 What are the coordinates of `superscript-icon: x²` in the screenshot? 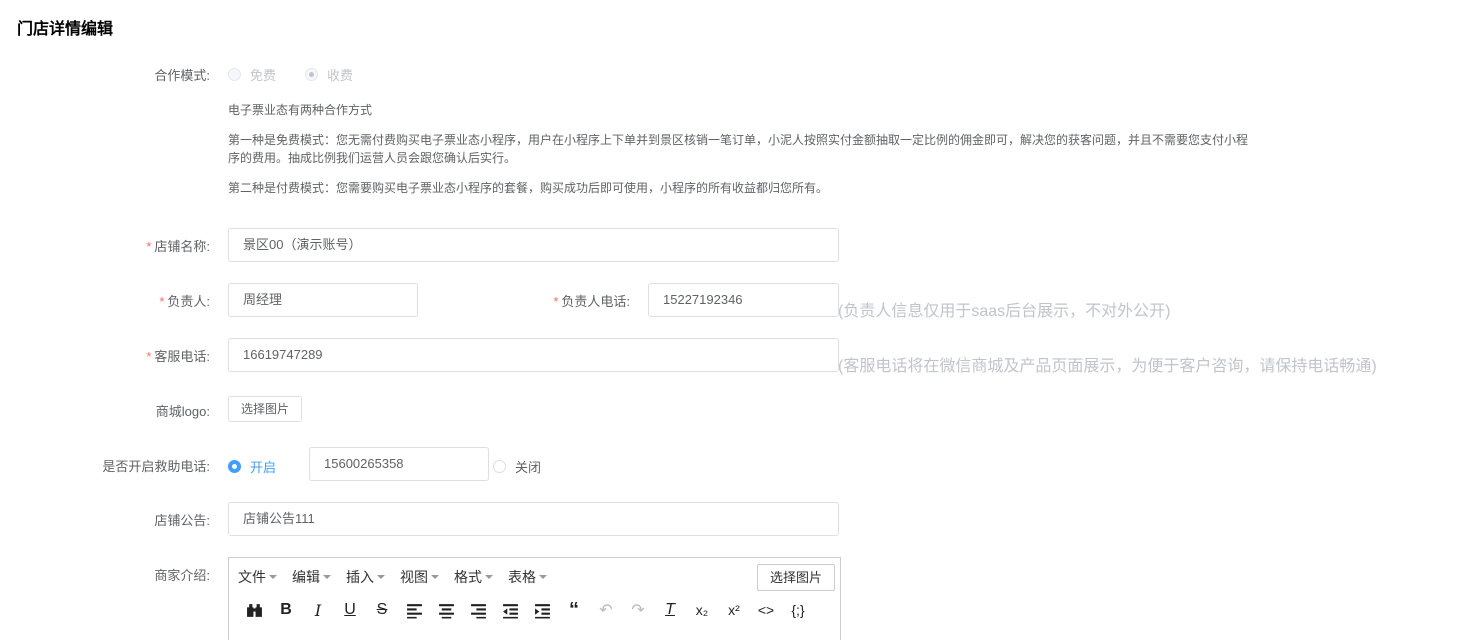 It's located at (734, 610).